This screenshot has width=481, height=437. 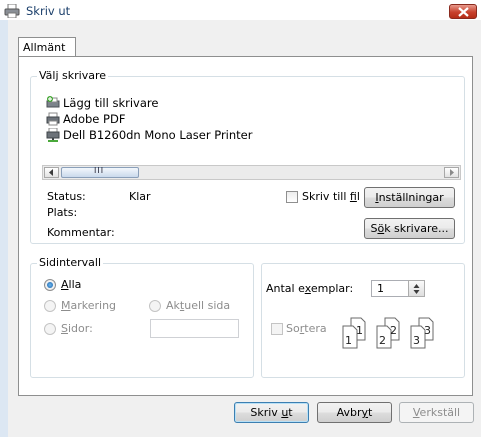 I want to click on range-selection-radio, so click(x=50, y=306).